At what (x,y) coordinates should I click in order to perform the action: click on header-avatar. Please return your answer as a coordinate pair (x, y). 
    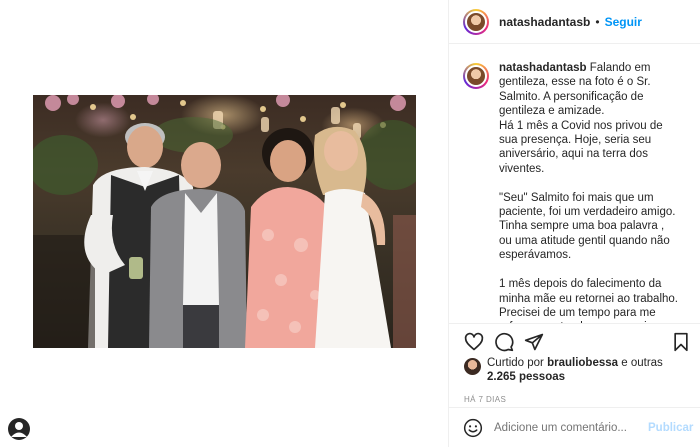
    Looking at the image, I should click on (476, 21).